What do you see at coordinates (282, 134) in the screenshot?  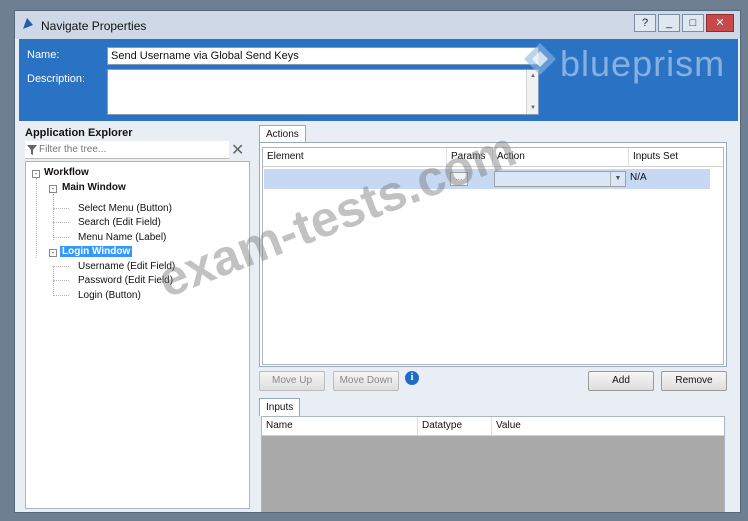 I see `tab-actions: Actions` at bounding box center [282, 134].